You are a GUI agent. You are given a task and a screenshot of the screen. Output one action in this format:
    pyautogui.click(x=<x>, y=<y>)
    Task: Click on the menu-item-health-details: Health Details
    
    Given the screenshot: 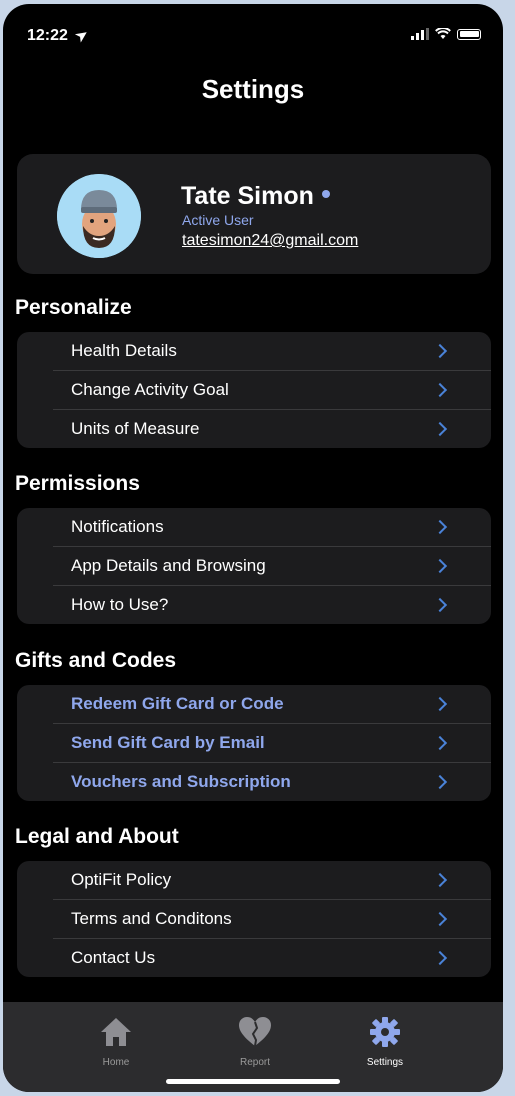 What is the action you would take?
    pyautogui.click(x=254, y=351)
    